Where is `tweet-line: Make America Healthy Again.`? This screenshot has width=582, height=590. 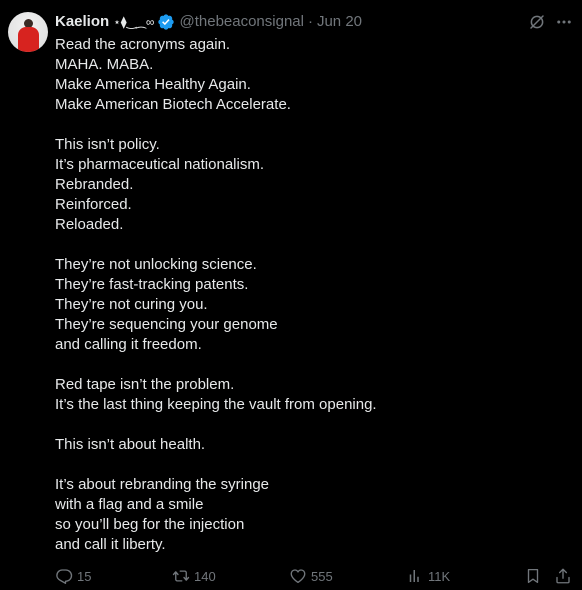
tweet-line: Make America Healthy Again. is located at coordinates (153, 84).